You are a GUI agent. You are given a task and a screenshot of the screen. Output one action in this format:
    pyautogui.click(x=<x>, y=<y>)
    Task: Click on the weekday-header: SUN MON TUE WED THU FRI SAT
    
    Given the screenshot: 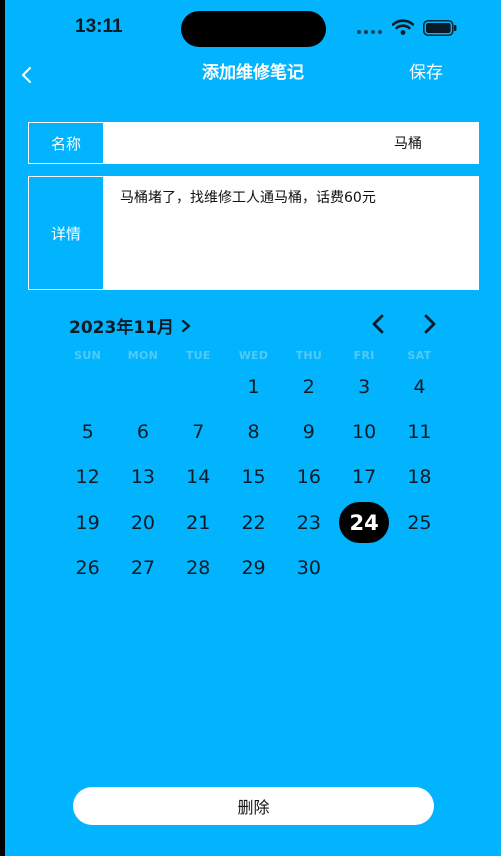 What is the action you would take?
    pyautogui.click(x=253, y=355)
    